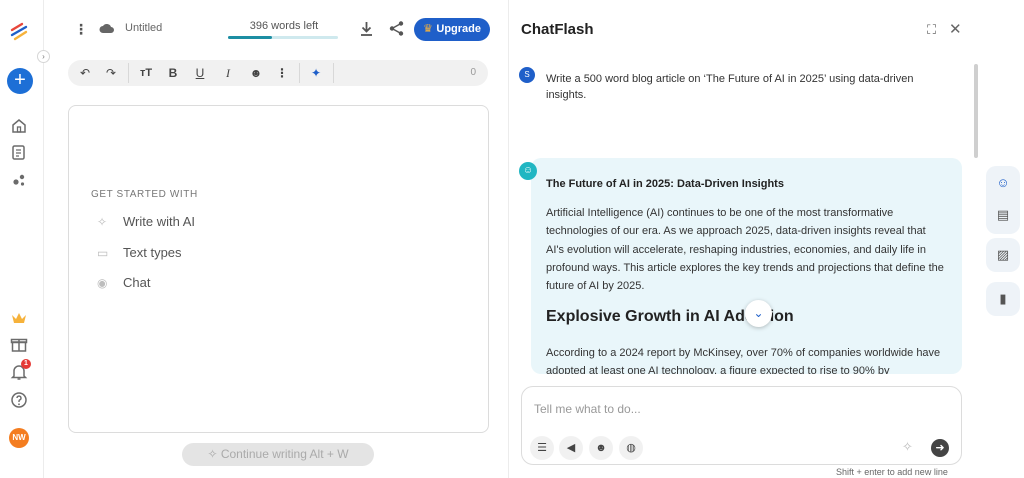 This screenshot has width=1024, height=478. Describe the element at coordinates (200, 73) in the screenshot. I see `underline-icon: U` at that location.